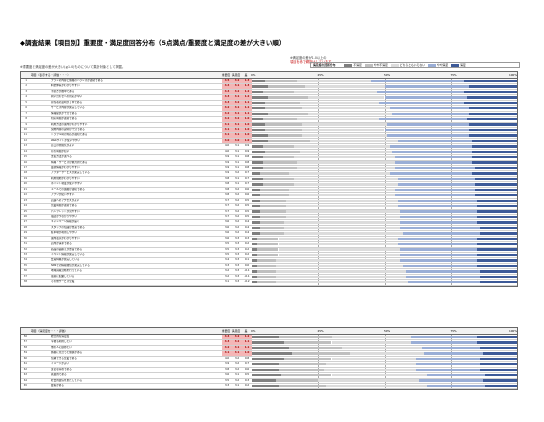 This screenshot has width=544, height=422. What do you see at coordinates (227, 81) in the screenshot?
I see `importance-value: 4.5` at bounding box center [227, 81].